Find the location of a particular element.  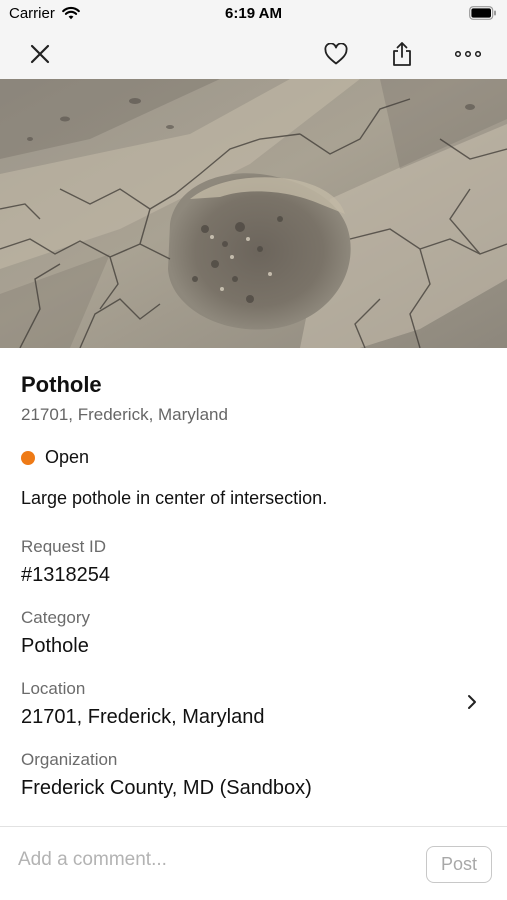

more-icon is located at coordinates (468, 53).